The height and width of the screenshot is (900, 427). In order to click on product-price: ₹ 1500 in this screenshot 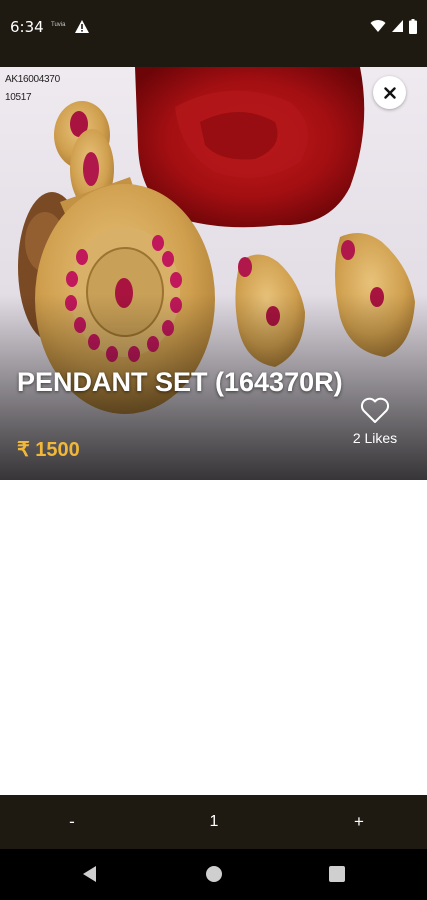, I will do `click(48, 450)`.